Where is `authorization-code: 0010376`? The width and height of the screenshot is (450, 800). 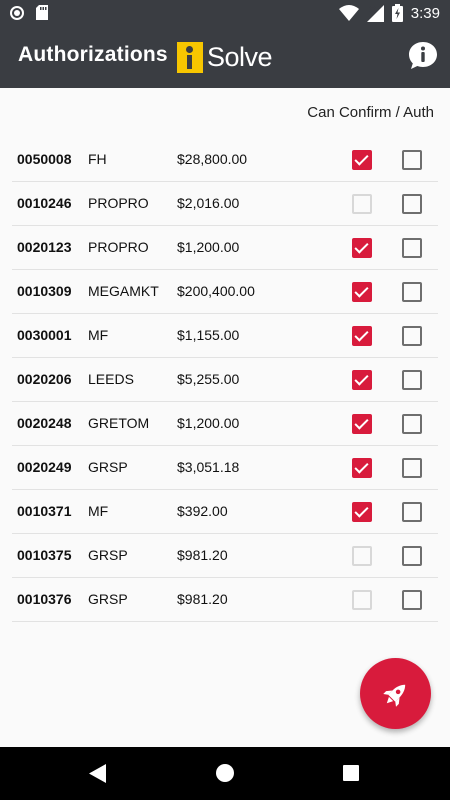
authorization-code: 0010376 is located at coordinates (44, 599).